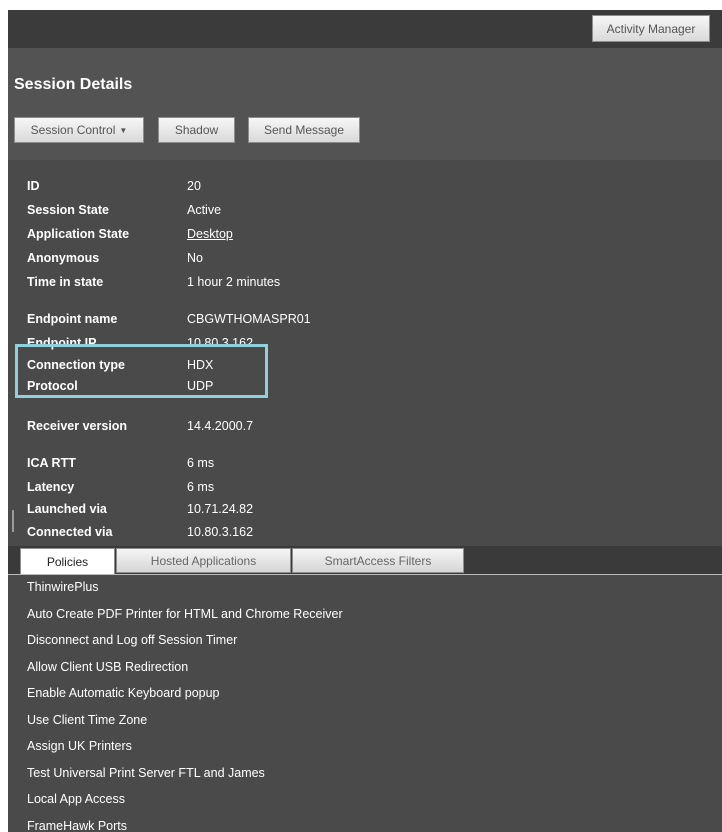  I want to click on detail-label: Anonymous, so click(63, 258).